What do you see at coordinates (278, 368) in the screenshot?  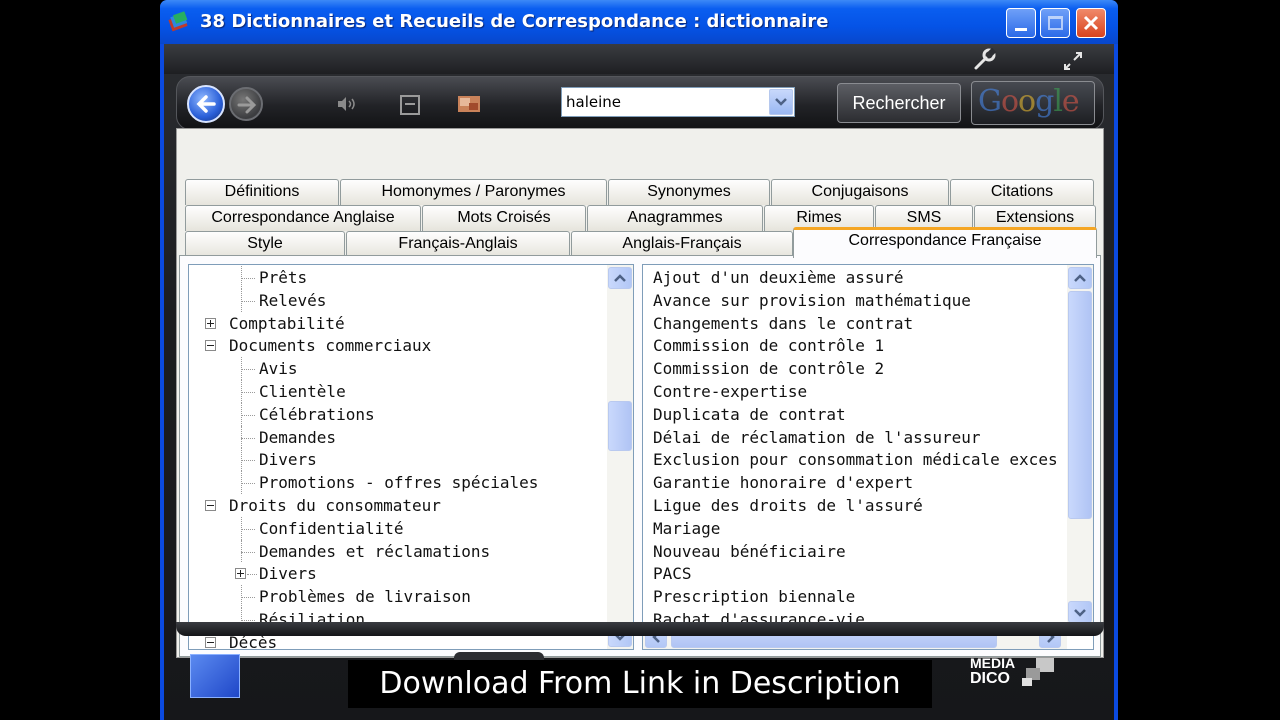 I see `tree-subcategory: Avis` at bounding box center [278, 368].